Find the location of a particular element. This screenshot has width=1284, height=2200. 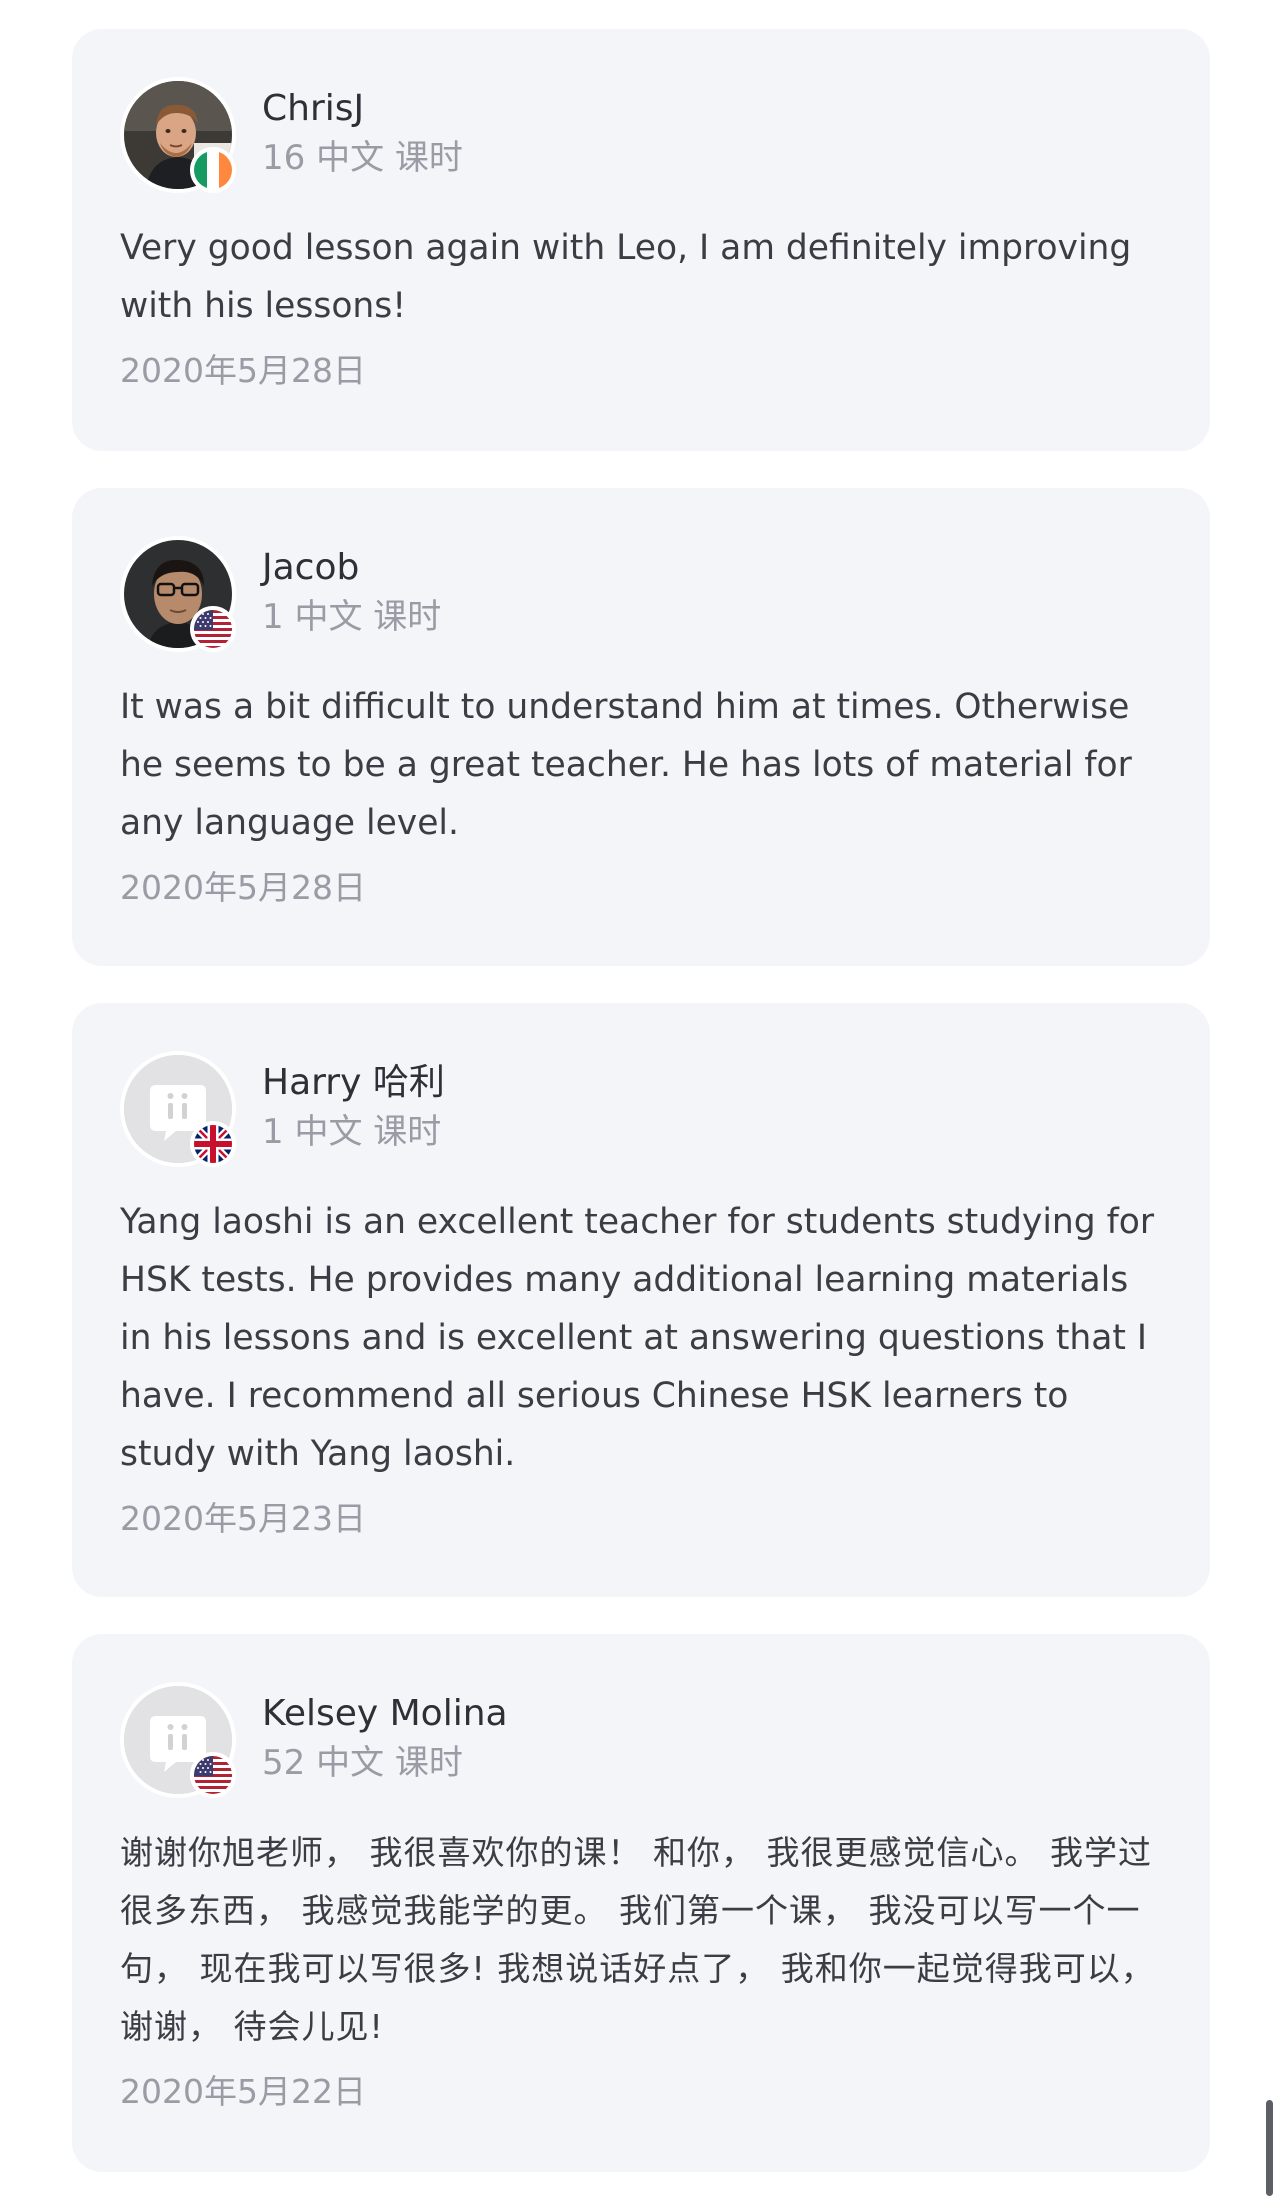

review-date: 2020年5月23日 is located at coordinates (243, 1518).